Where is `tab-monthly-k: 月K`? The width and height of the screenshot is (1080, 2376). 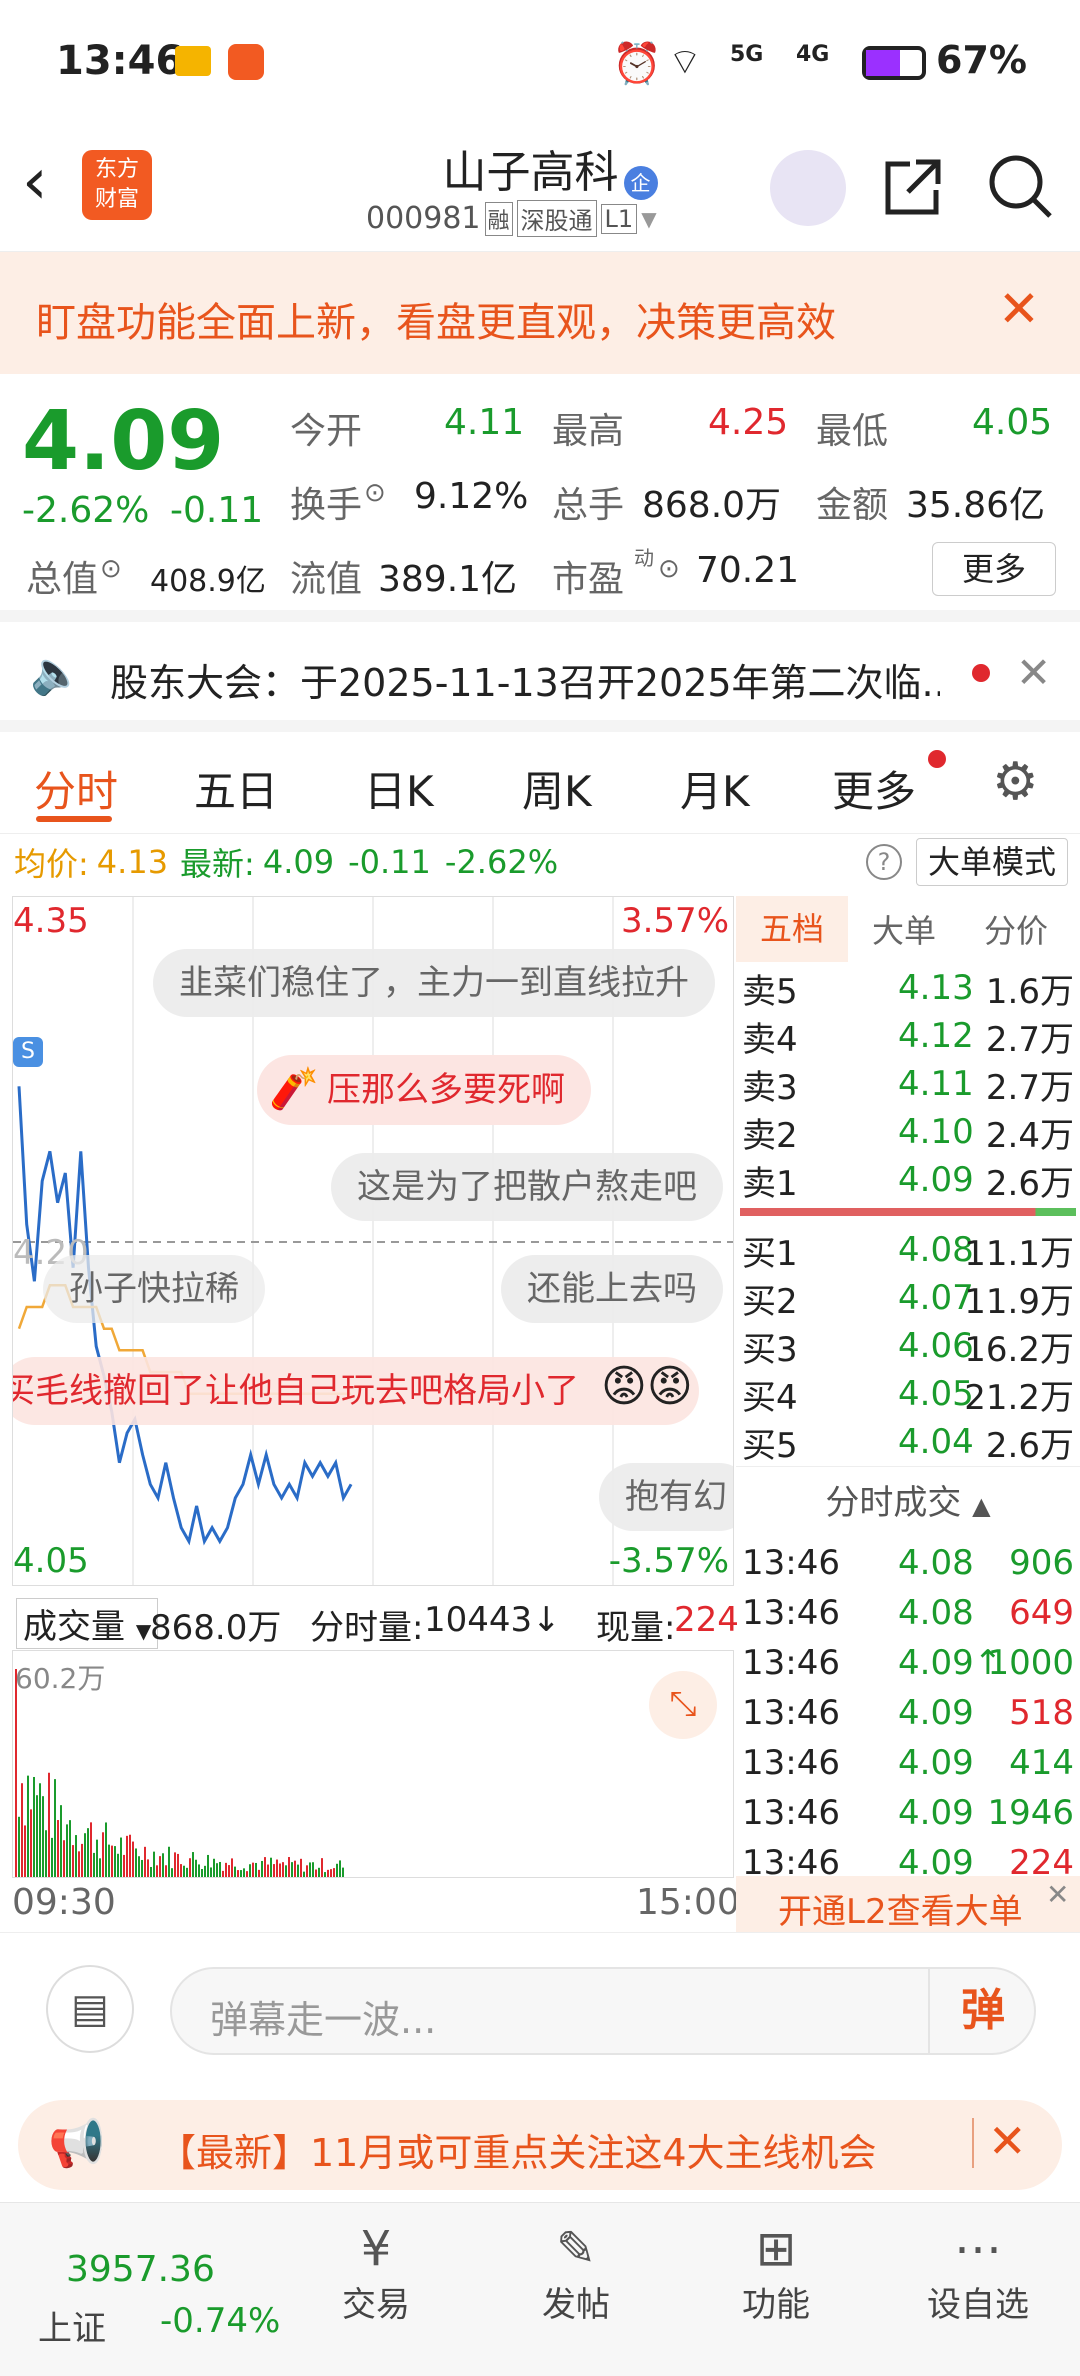
tab-monthly-k: 月K is located at coordinates (715, 788).